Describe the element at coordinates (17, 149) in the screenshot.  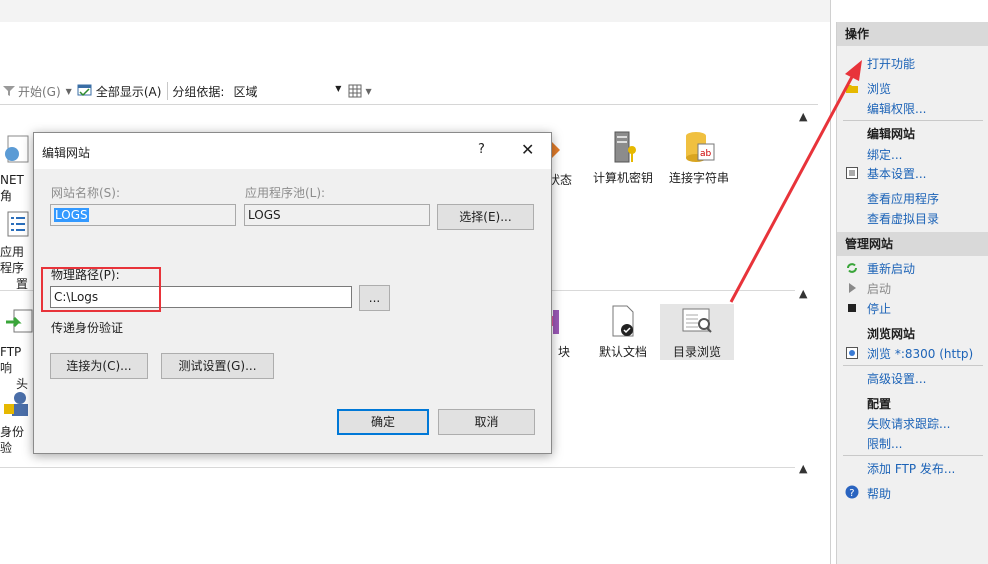
I see `doc-globe-icon` at that location.